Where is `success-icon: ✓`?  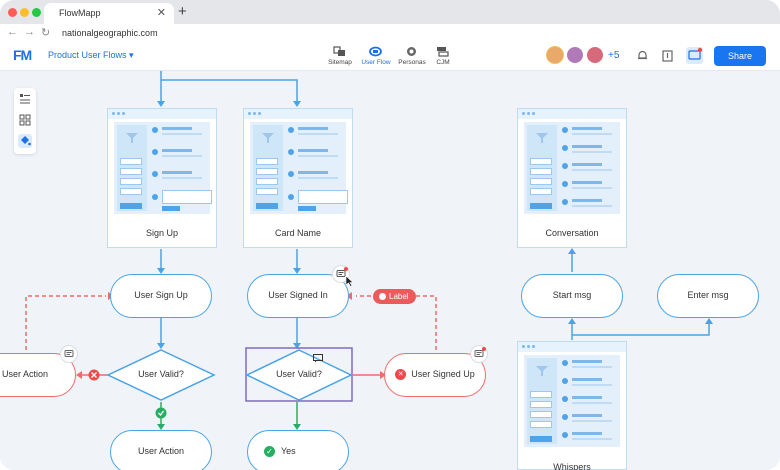 success-icon: ✓ is located at coordinates (269, 452).